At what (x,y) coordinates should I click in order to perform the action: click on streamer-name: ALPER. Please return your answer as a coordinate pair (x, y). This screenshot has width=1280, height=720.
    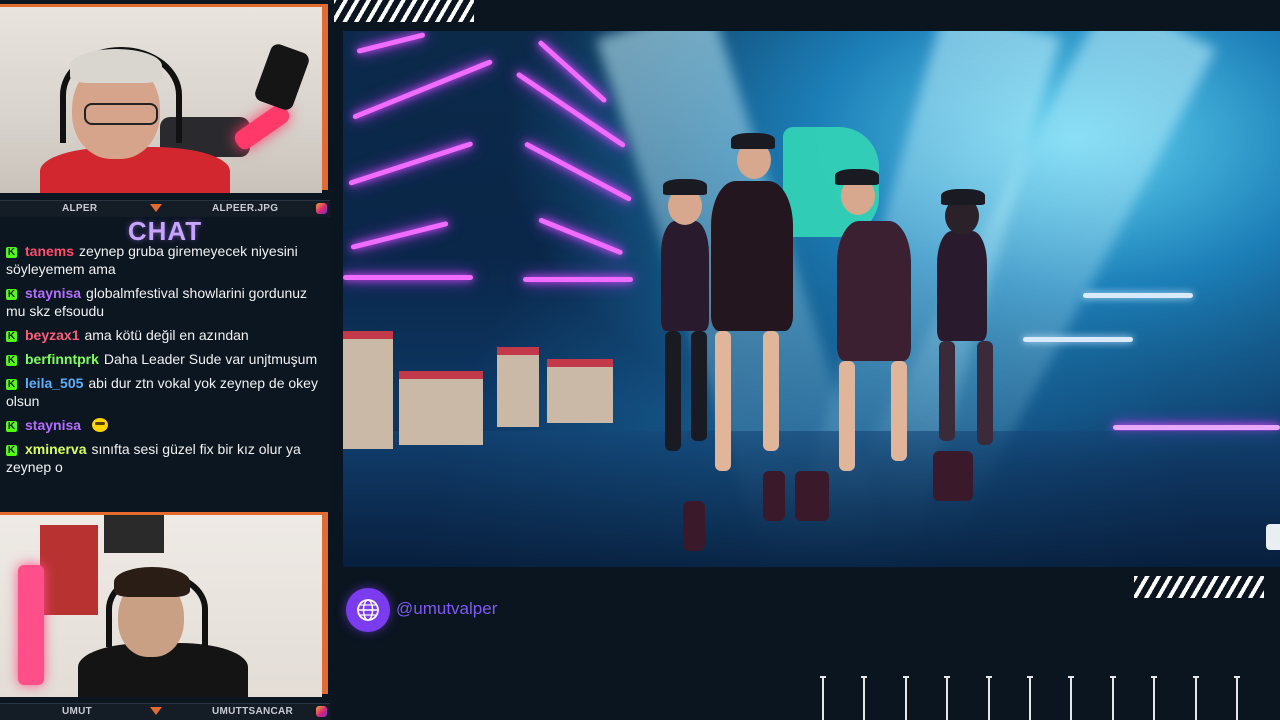
    Looking at the image, I should click on (80, 208).